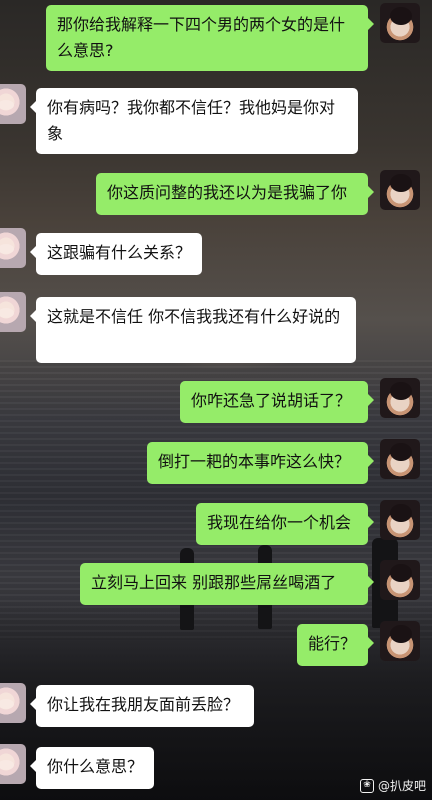 The height and width of the screenshot is (800, 432). Describe the element at coordinates (335, 645) in the screenshot. I see `message-bubble: 能行？` at that location.